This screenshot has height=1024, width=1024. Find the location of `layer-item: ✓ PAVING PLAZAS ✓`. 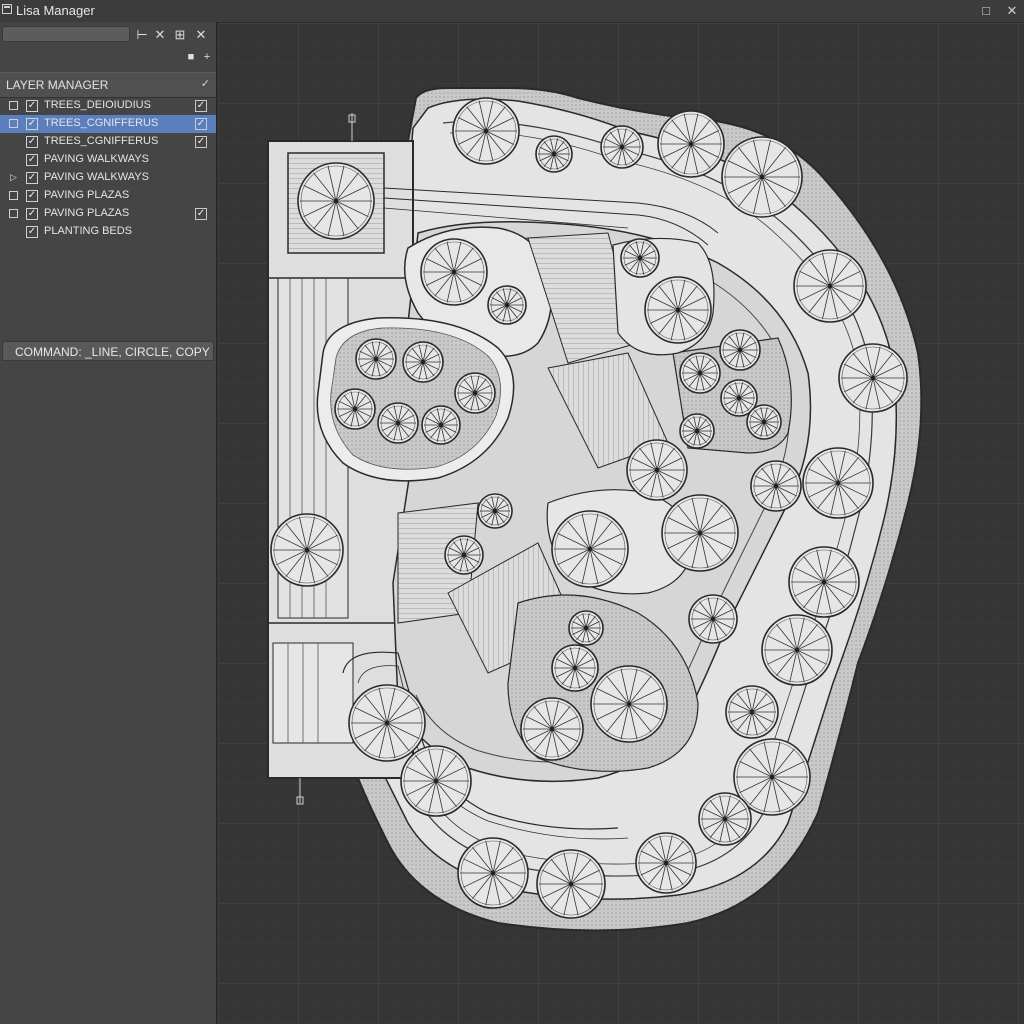

layer-item: ✓ PAVING PLAZAS ✓ is located at coordinates (108, 214).